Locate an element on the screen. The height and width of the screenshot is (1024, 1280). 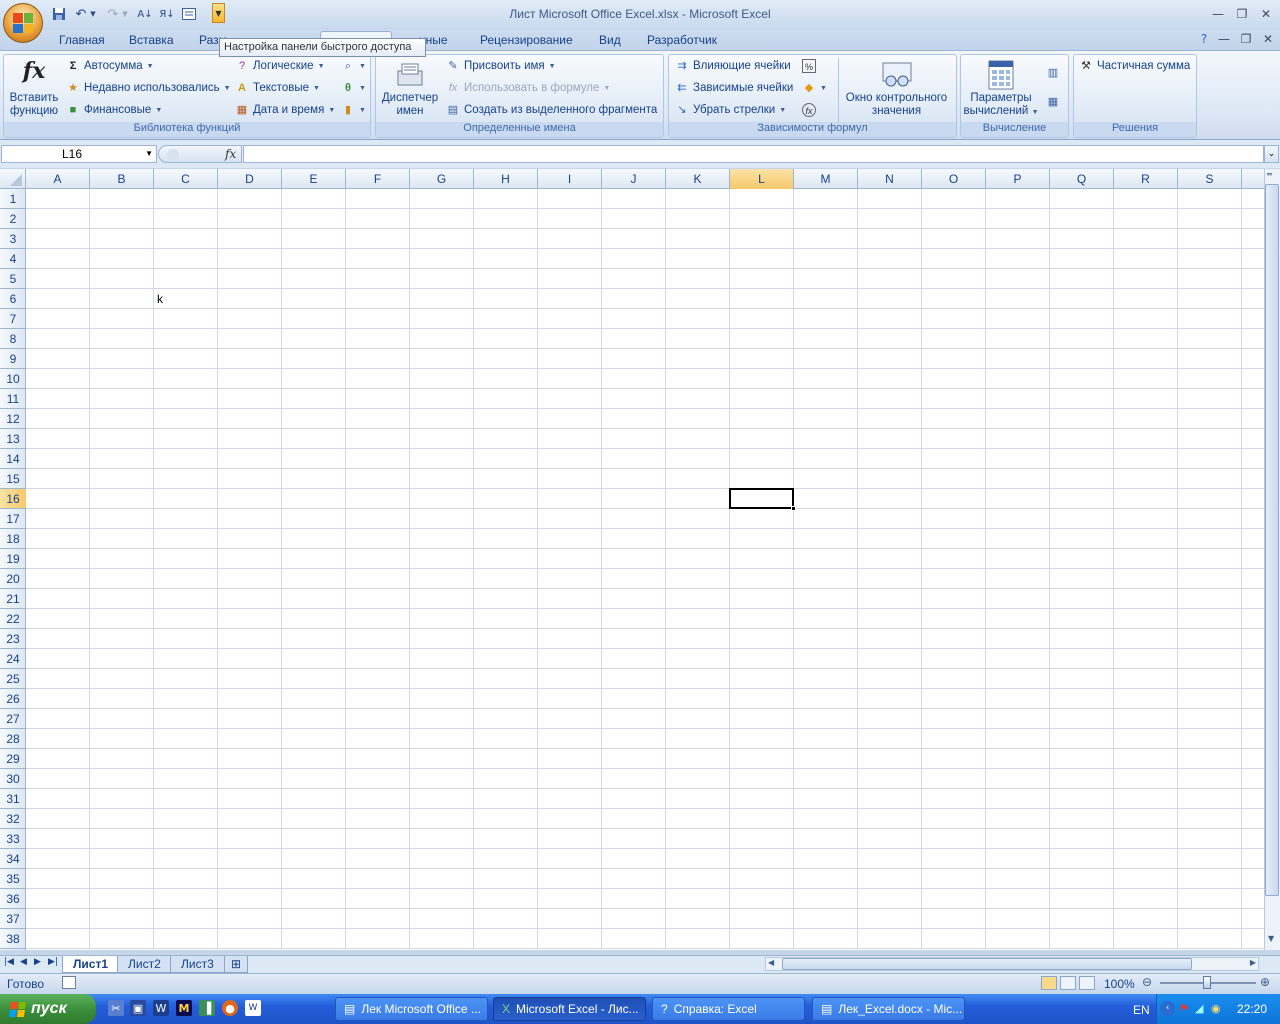
tab-view: Вид is located at coordinates (610, 40).